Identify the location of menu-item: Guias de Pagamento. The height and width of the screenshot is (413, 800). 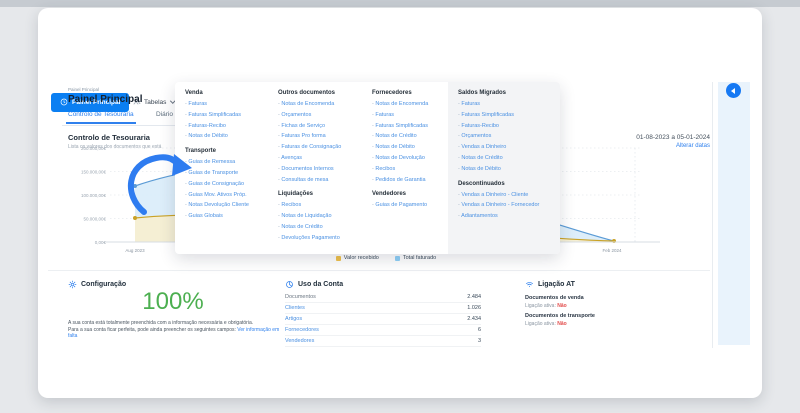
(409, 205).